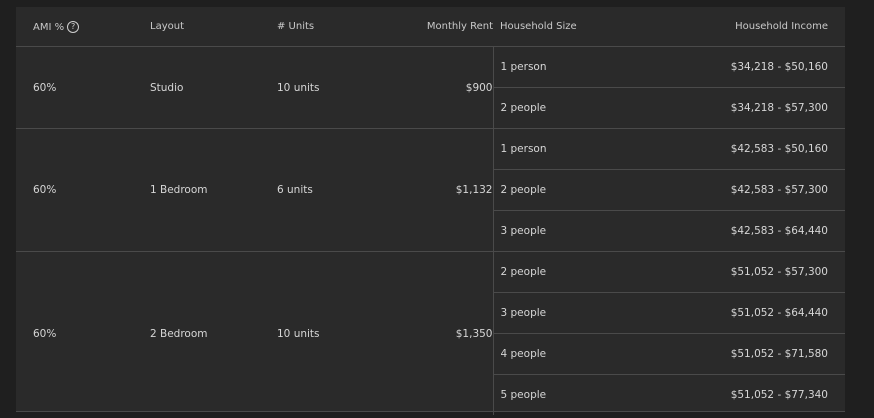 This screenshot has width=874, height=418. Describe the element at coordinates (479, 87) in the screenshot. I see `cell-rent: $900` at that location.